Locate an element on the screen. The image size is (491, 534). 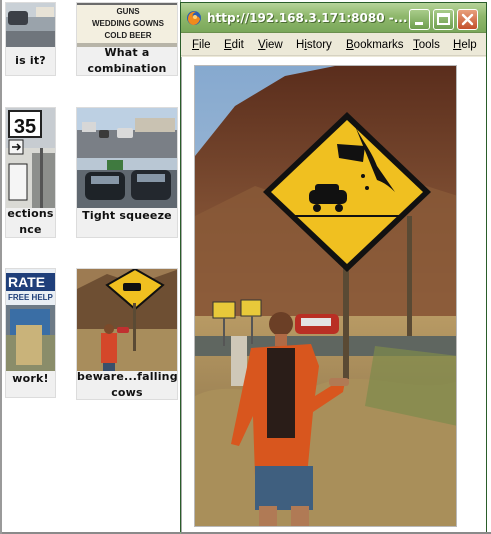
menu-accel: B is located at coordinates (350, 45).